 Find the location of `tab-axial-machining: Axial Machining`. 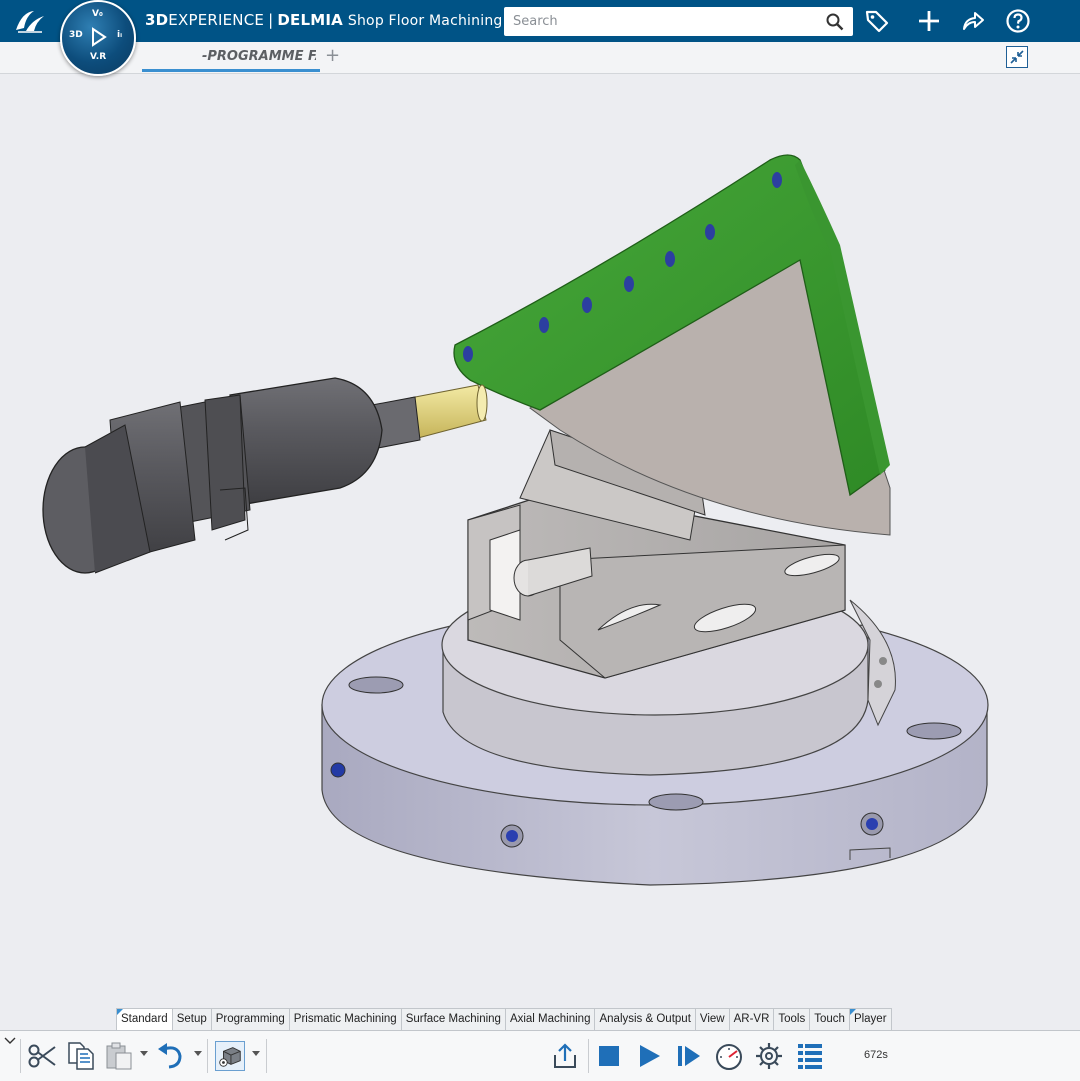

tab-axial-machining: Axial Machining is located at coordinates (550, 1019).